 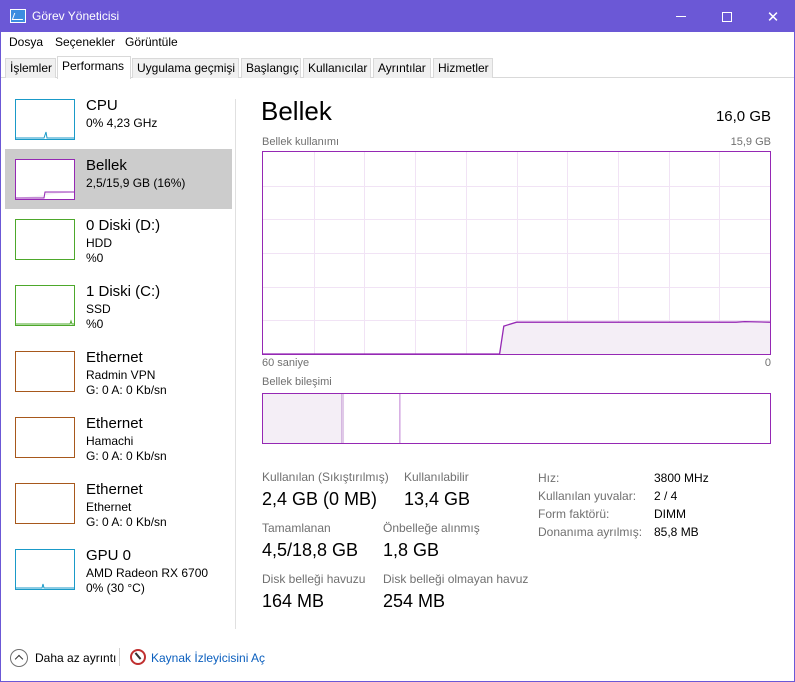 I want to click on page-title: Bellek, so click(x=296, y=111).